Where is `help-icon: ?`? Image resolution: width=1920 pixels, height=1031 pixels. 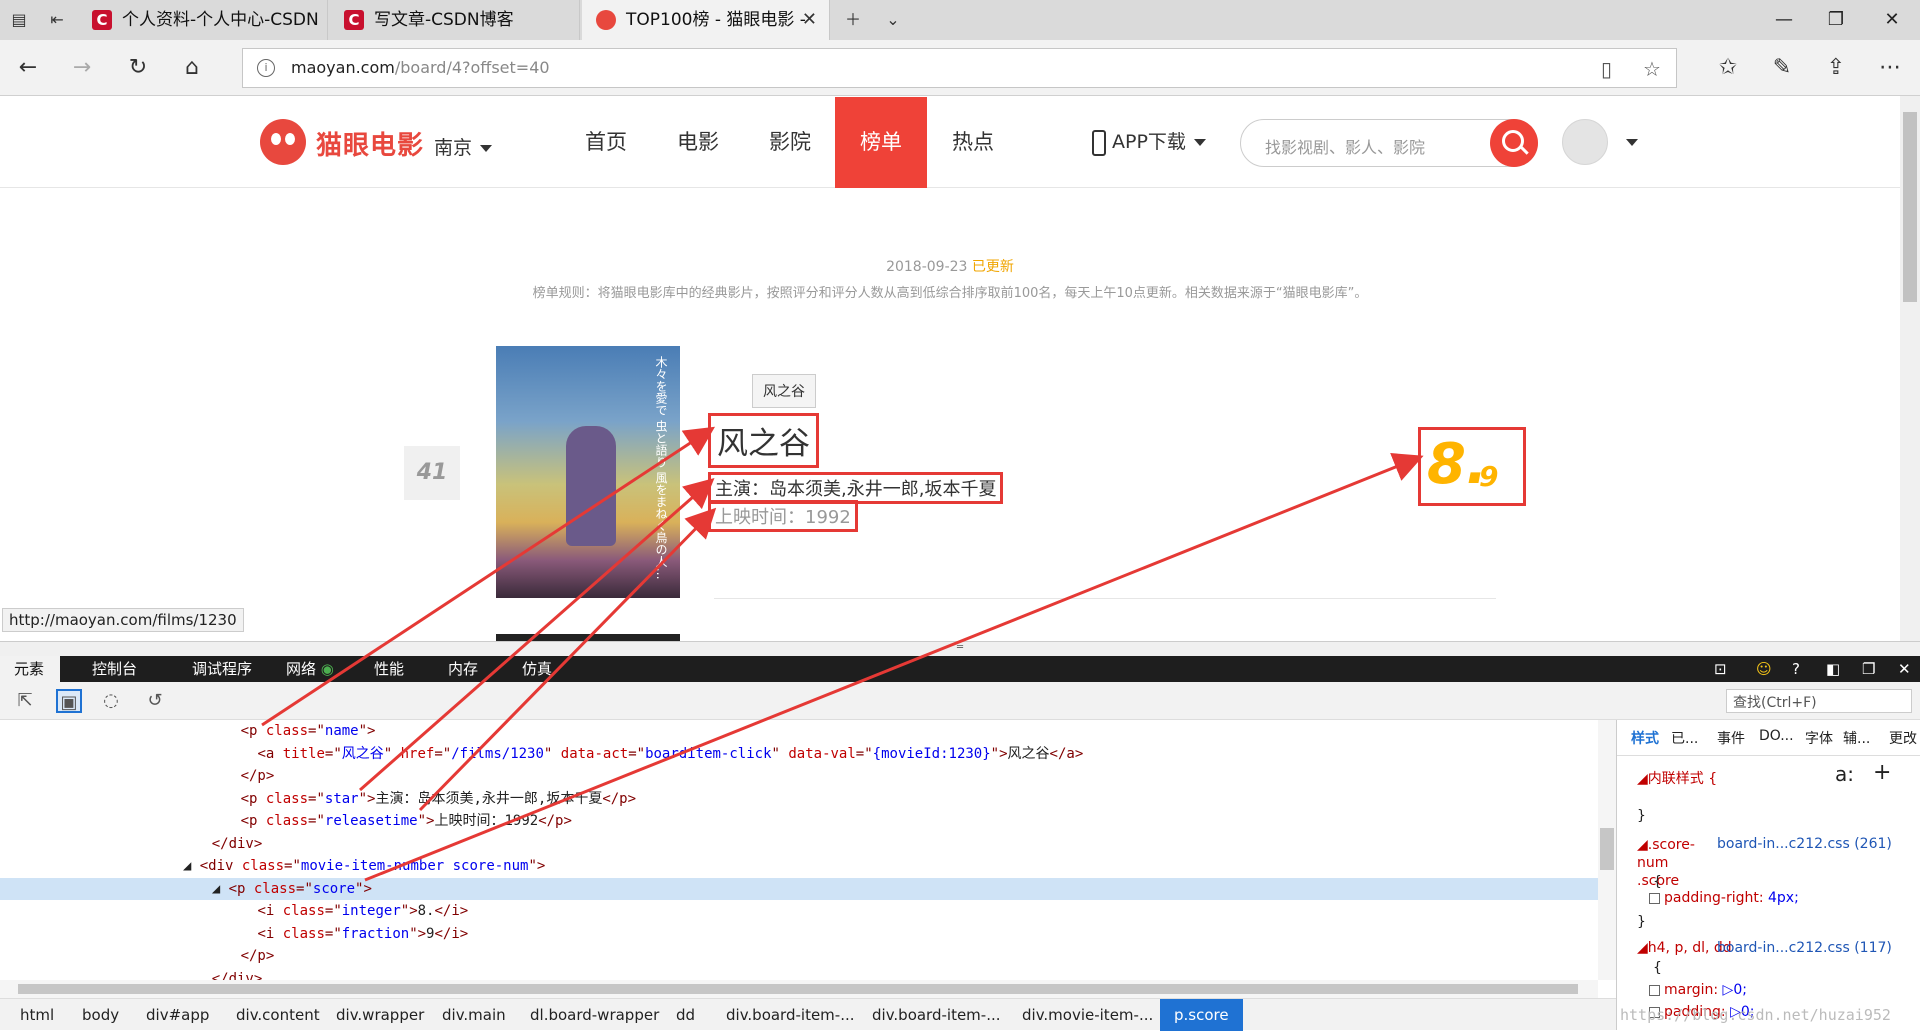
help-icon: ? is located at coordinates (1796, 669).